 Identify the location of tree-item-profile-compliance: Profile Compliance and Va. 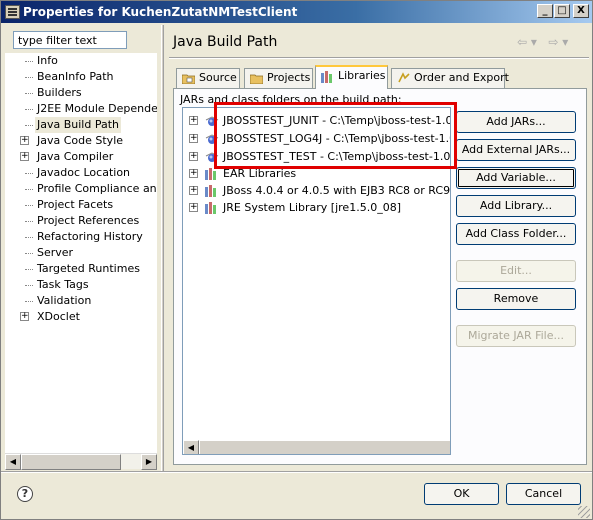
(81, 189).